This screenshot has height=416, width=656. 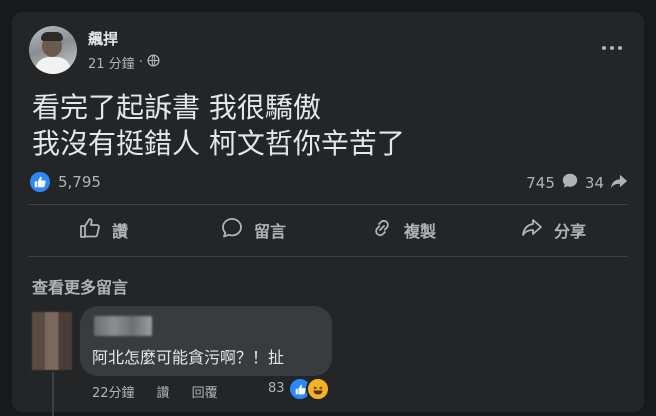 What do you see at coordinates (90, 230) in the screenshot?
I see `thumbs-up-icon` at bounding box center [90, 230].